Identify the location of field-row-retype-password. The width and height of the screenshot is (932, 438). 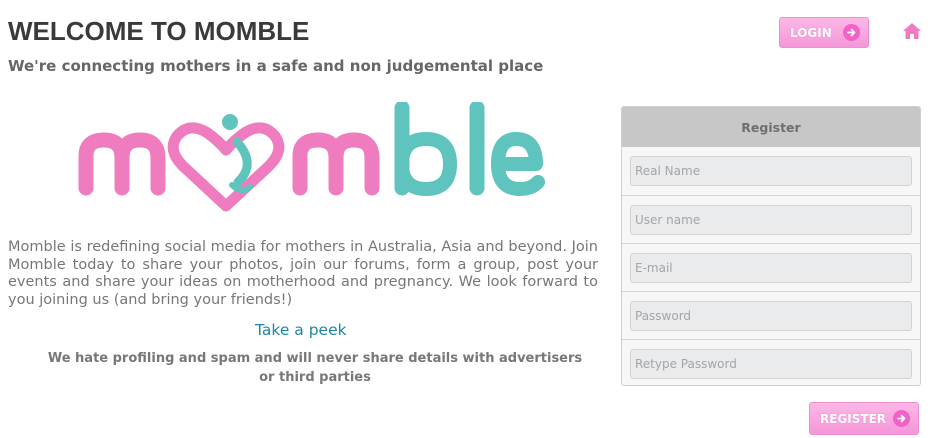
(771, 362).